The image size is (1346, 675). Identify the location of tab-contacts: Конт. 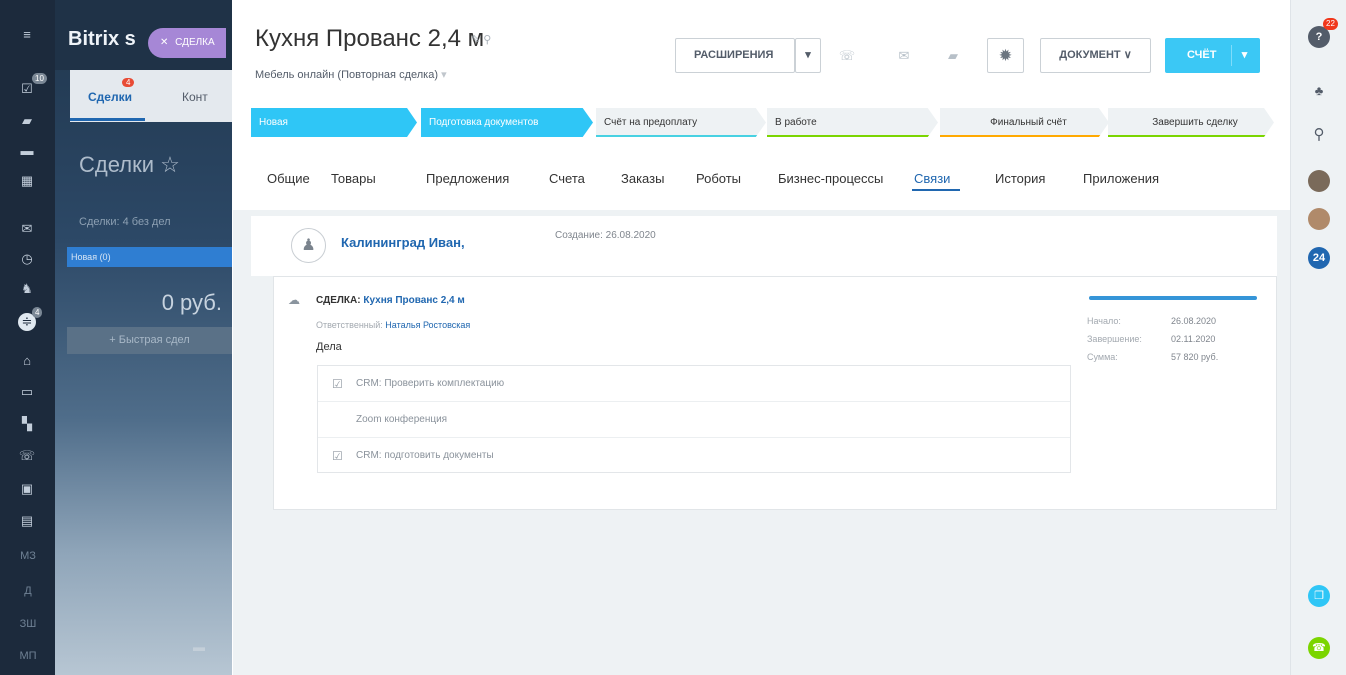
(195, 97).